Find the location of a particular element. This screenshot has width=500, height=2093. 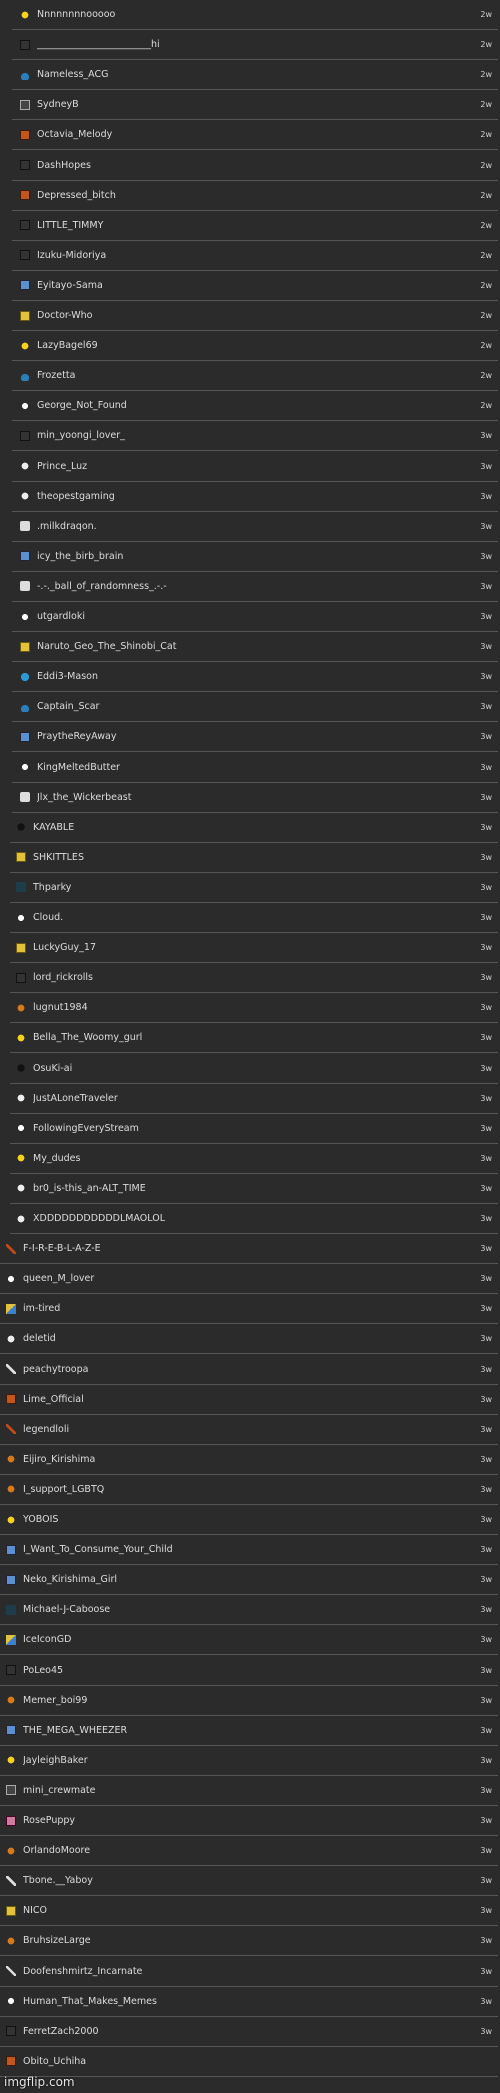

username: PoLeo45 is located at coordinates (251, 1670).